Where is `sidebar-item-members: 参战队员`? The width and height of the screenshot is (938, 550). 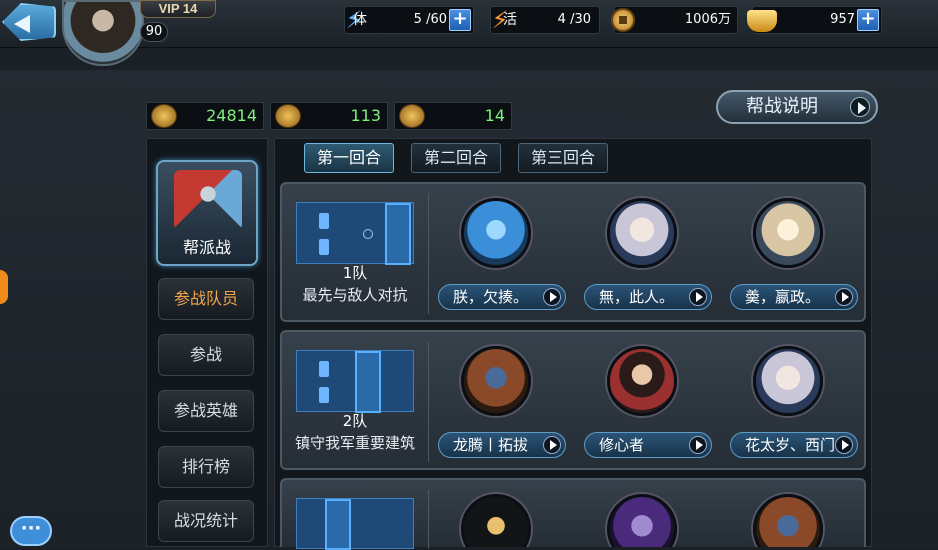 sidebar-item-members: 参战队员 is located at coordinates (206, 299).